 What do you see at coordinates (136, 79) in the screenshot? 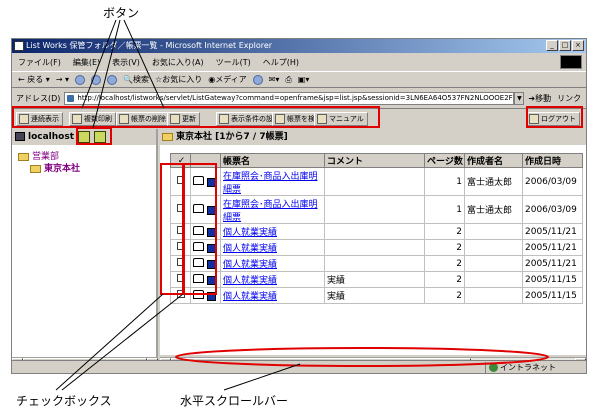
I see `search-button: 🔍検索` at bounding box center [136, 79].